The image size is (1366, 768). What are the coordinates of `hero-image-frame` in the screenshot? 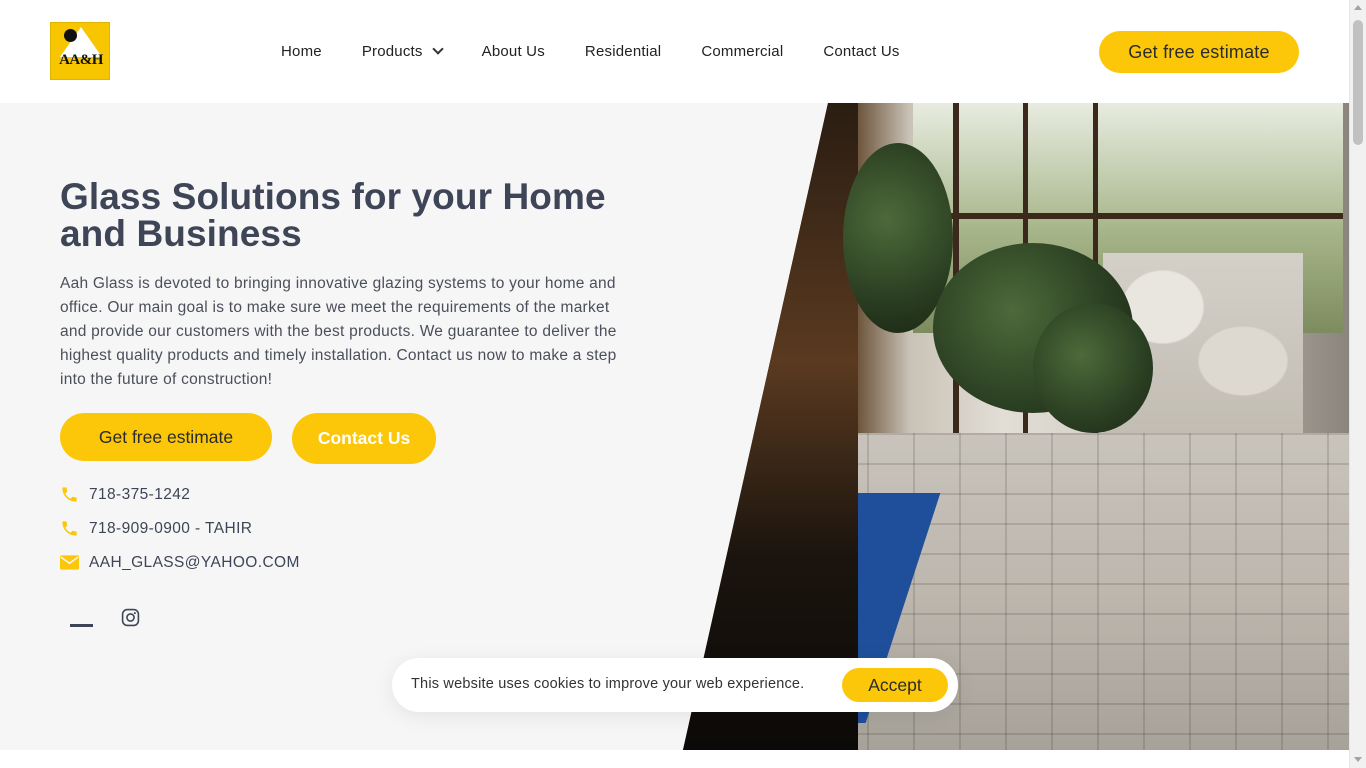 It's located at (1128, 216).